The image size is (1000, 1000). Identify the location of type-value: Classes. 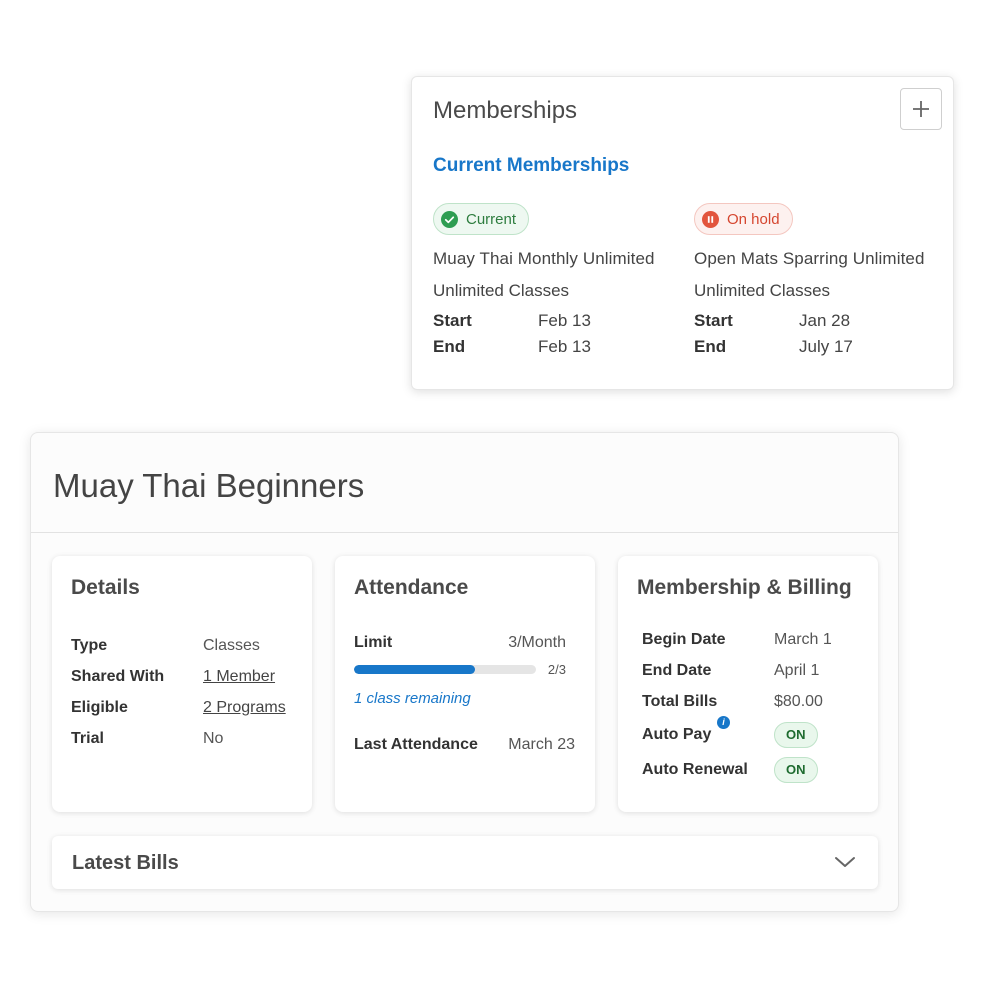
(231, 645).